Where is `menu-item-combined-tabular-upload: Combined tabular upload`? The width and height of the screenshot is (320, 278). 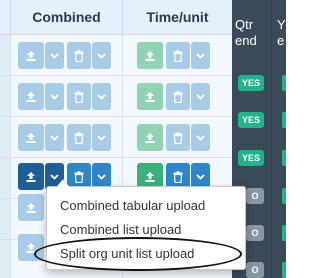 menu-item-combined-tabular-upload: Combined tabular upload is located at coordinates (132, 205).